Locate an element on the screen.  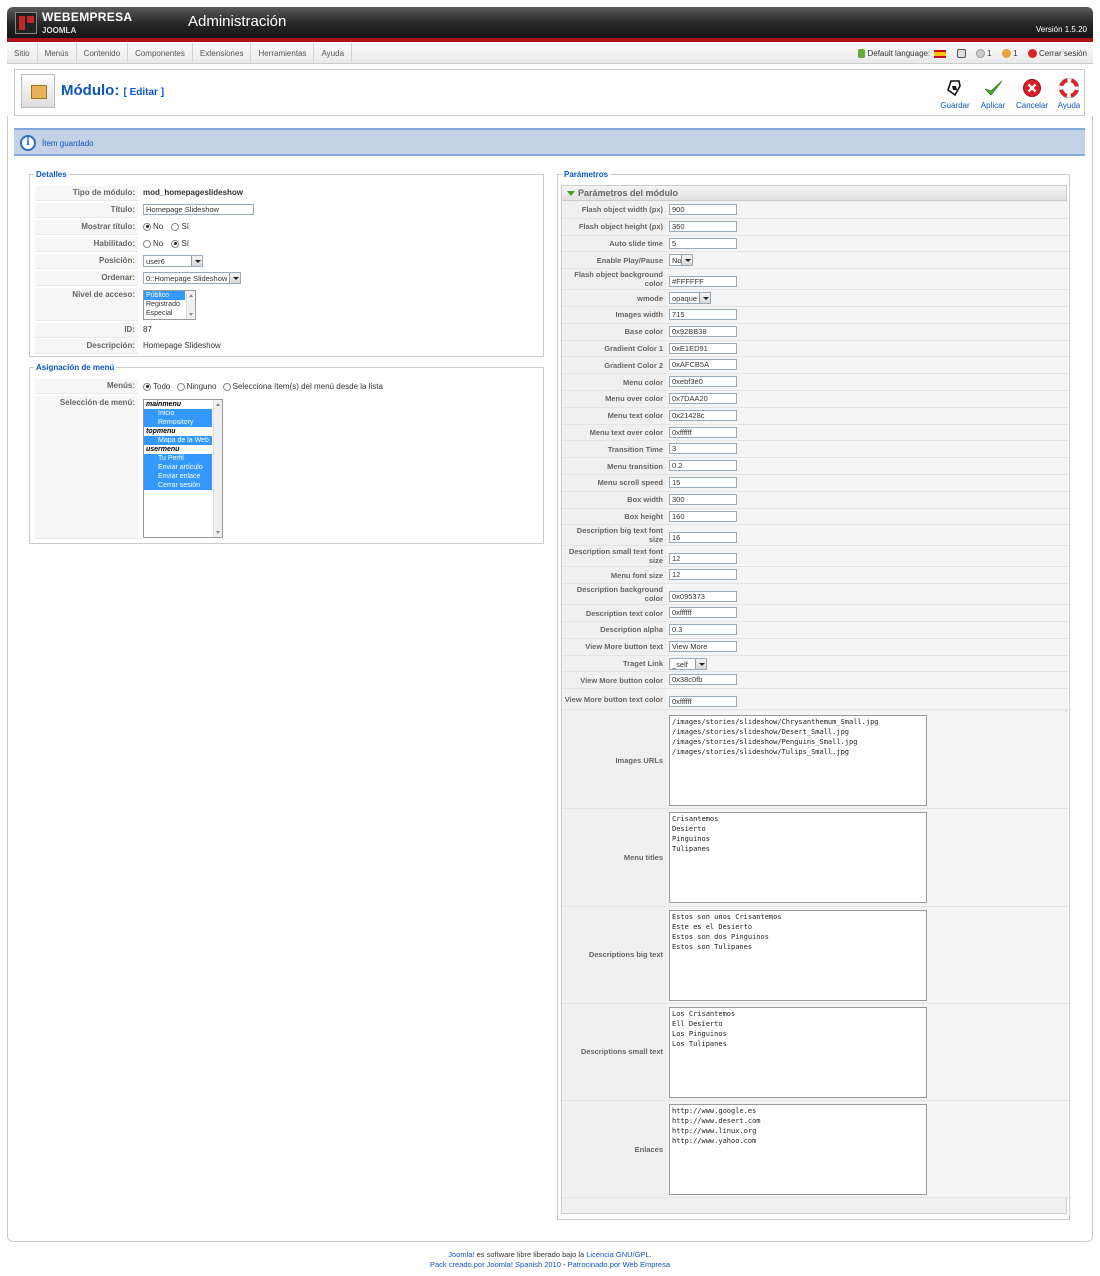
menu-componentes: Componentes is located at coordinates (160, 53).